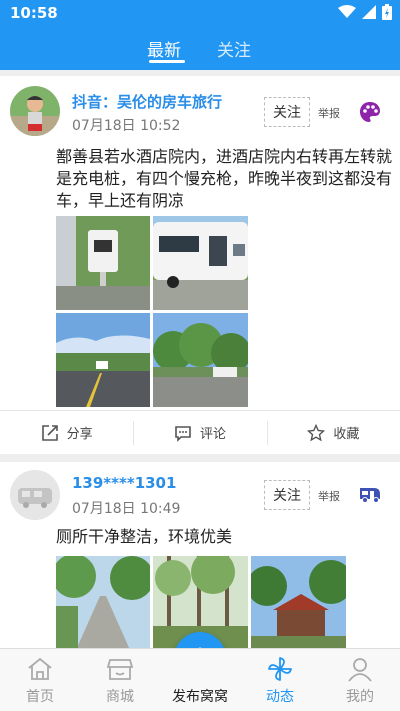  What do you see at coordinates (126, 126) in the screenshot?
I see `post-time: 07月18日 10:52` at bounding box center [126, 126].